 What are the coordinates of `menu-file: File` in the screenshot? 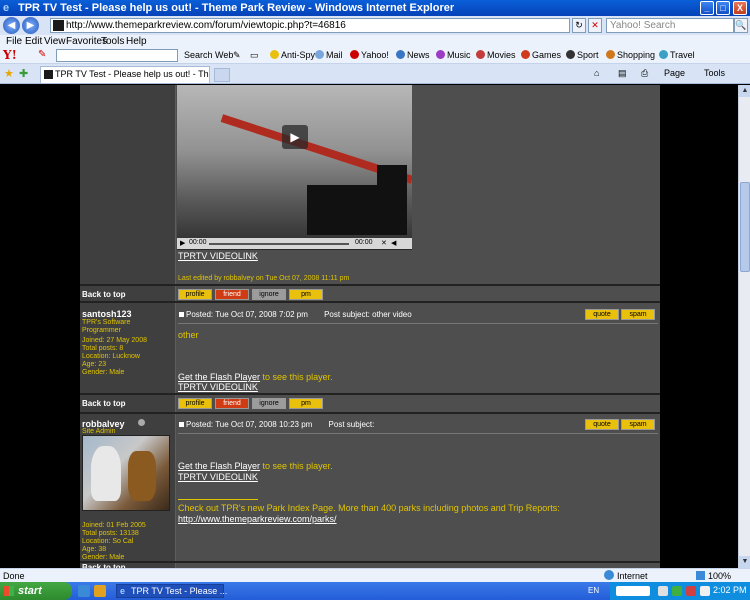 It's located at (14, 41).